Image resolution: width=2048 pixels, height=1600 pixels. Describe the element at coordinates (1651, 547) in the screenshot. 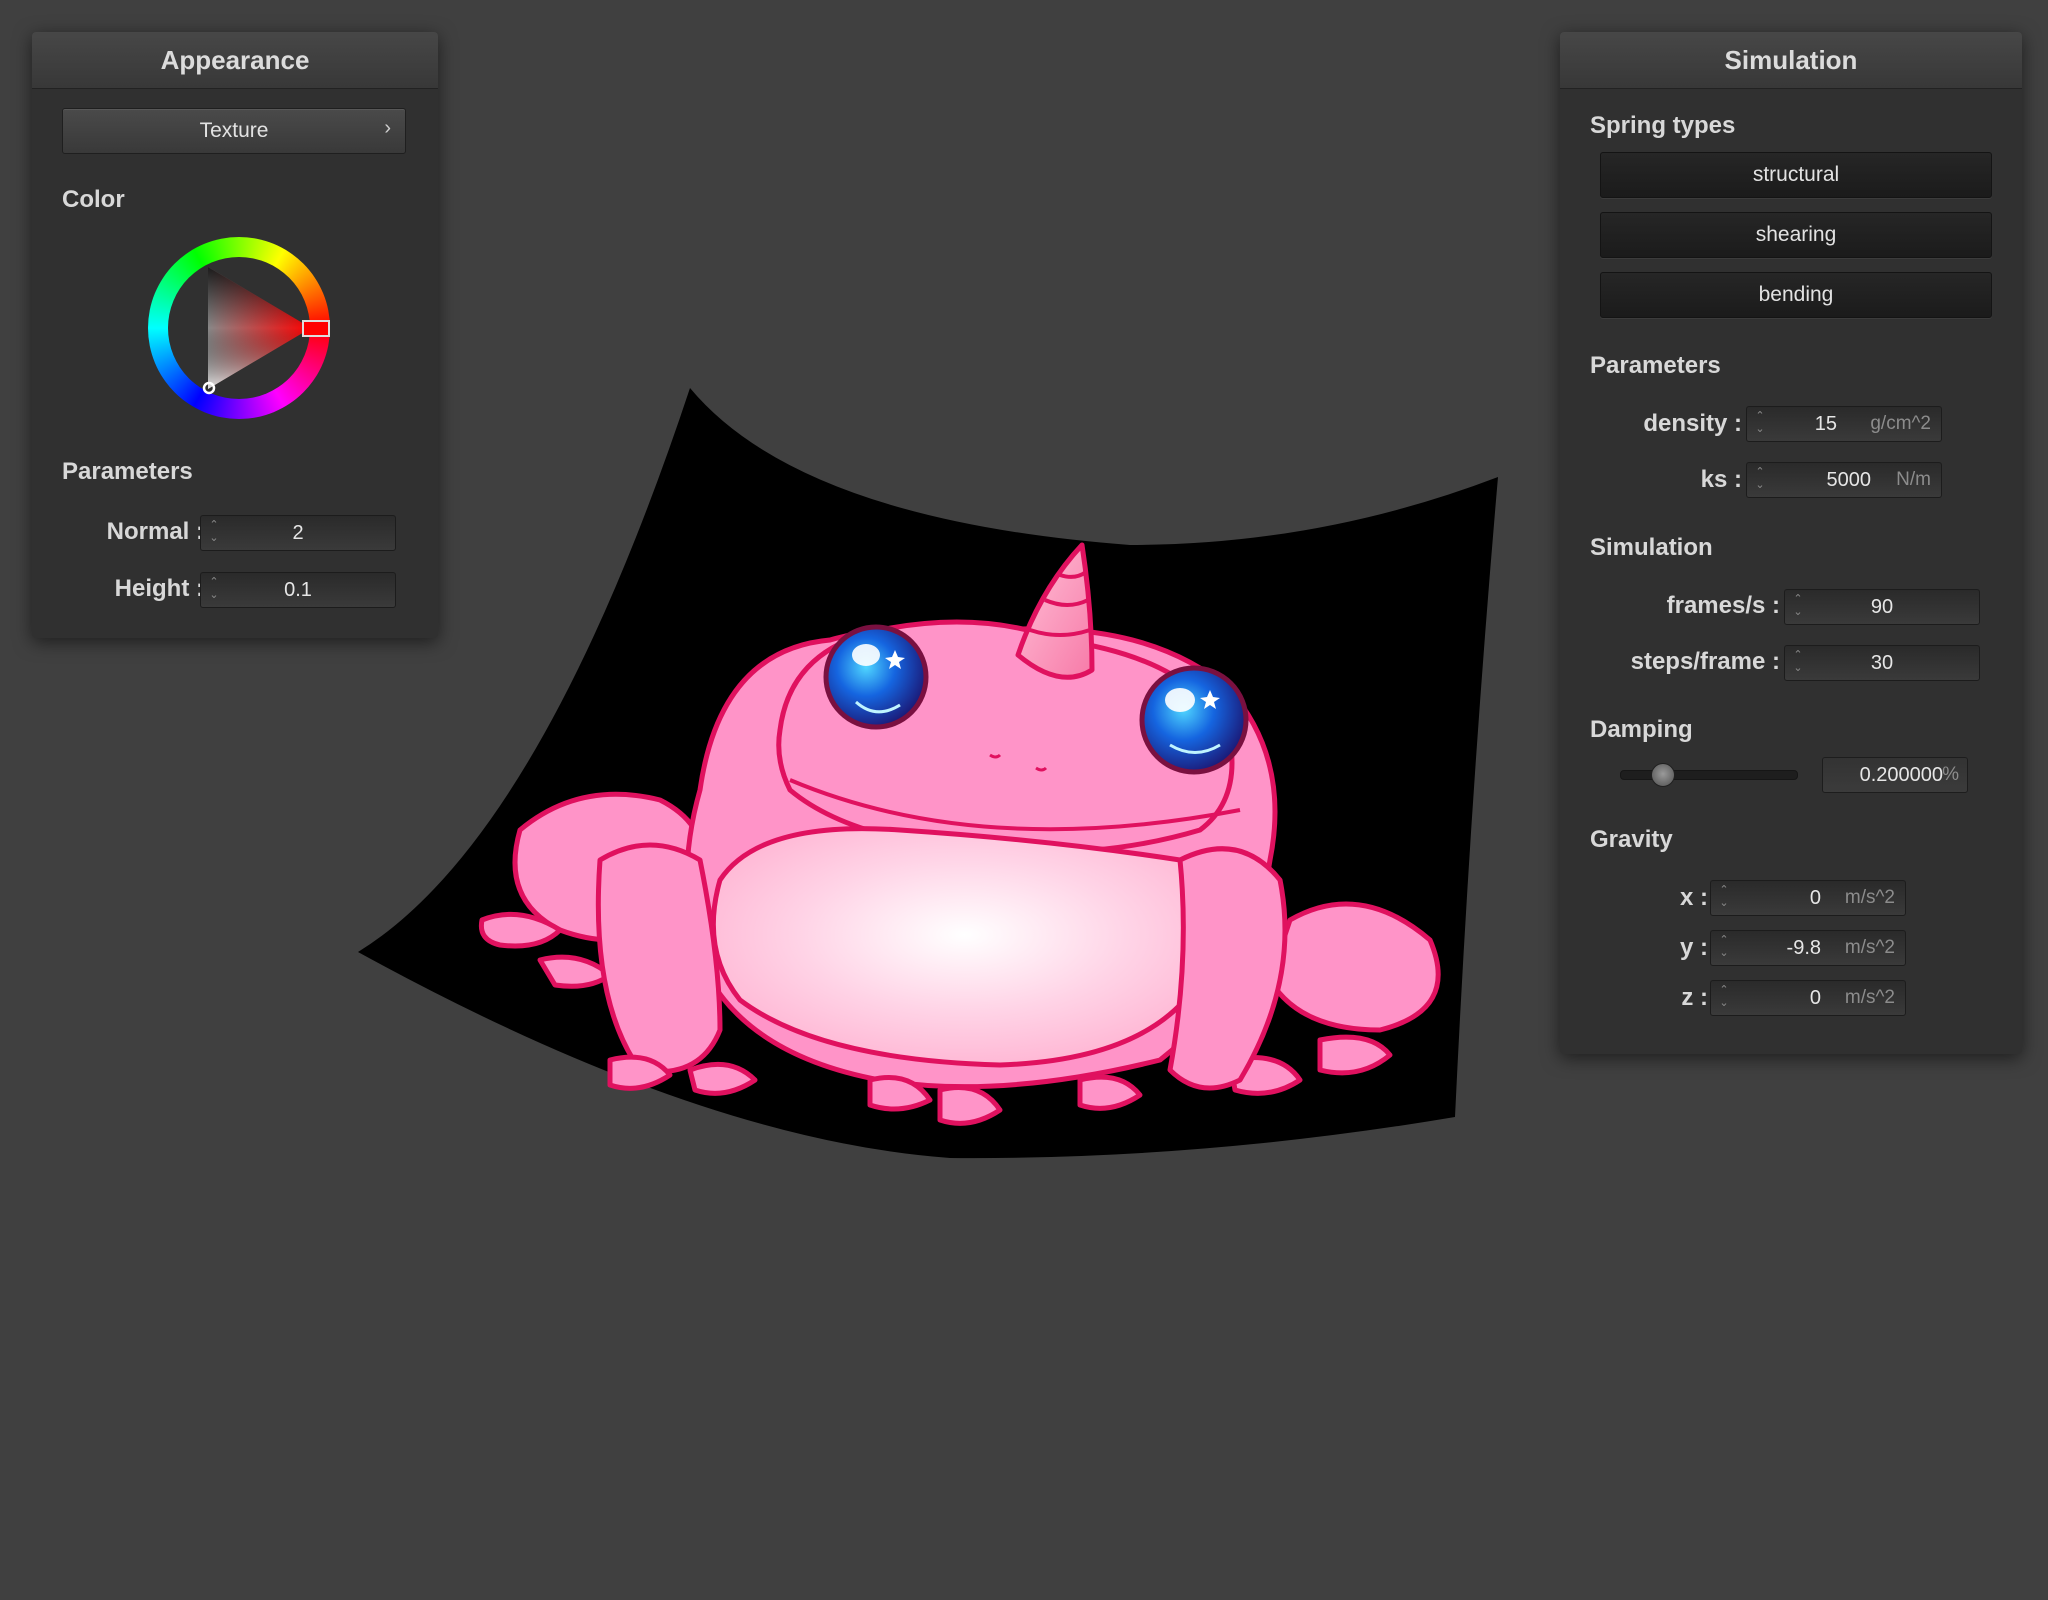

I see `simulation-section-label: Simulation` at that location.